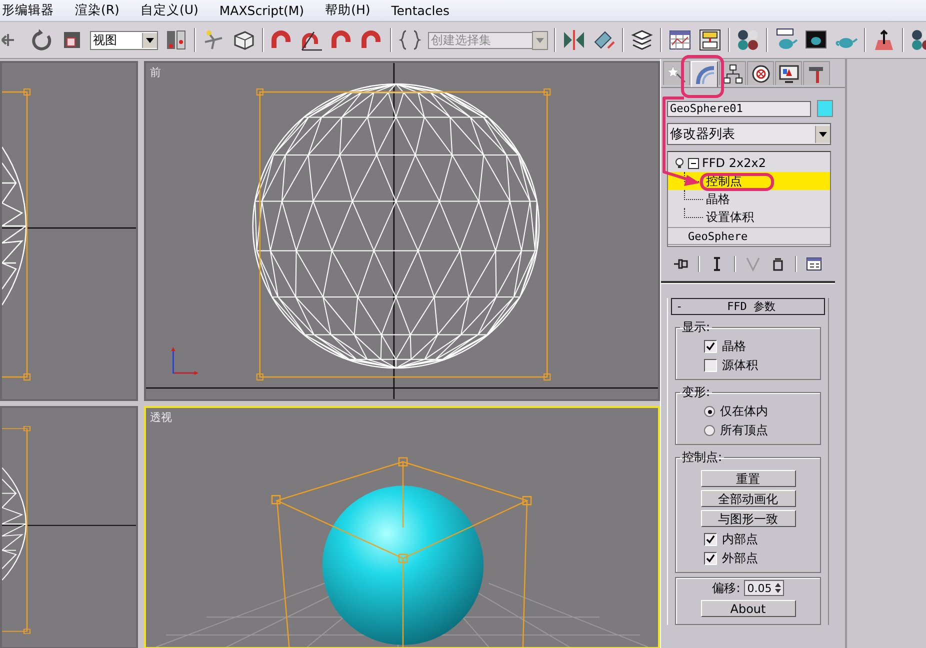  I want to click on configure-icon, so click(814, 264).